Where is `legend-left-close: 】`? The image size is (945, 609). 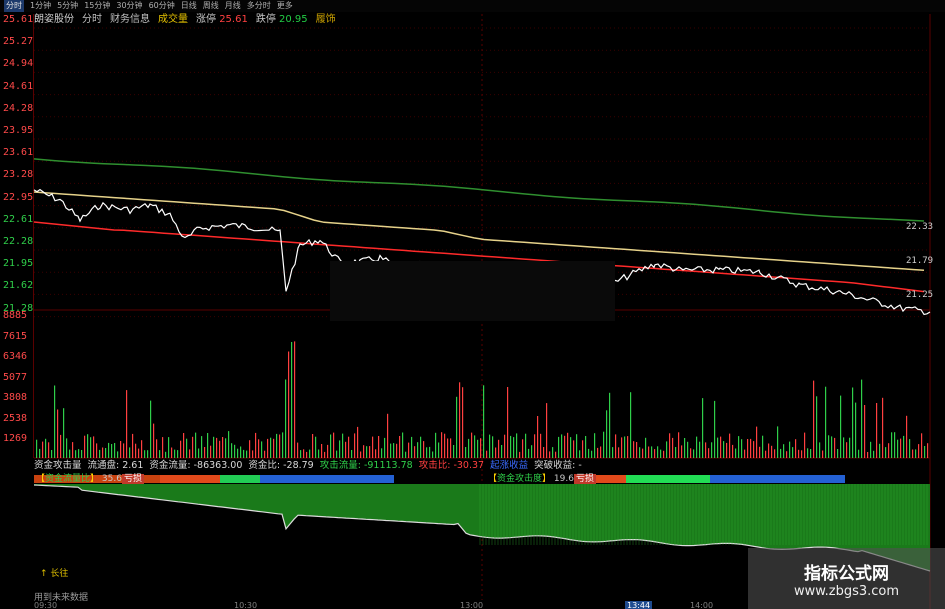
legend-left-close: 】 is located at coordinates (95, 479).